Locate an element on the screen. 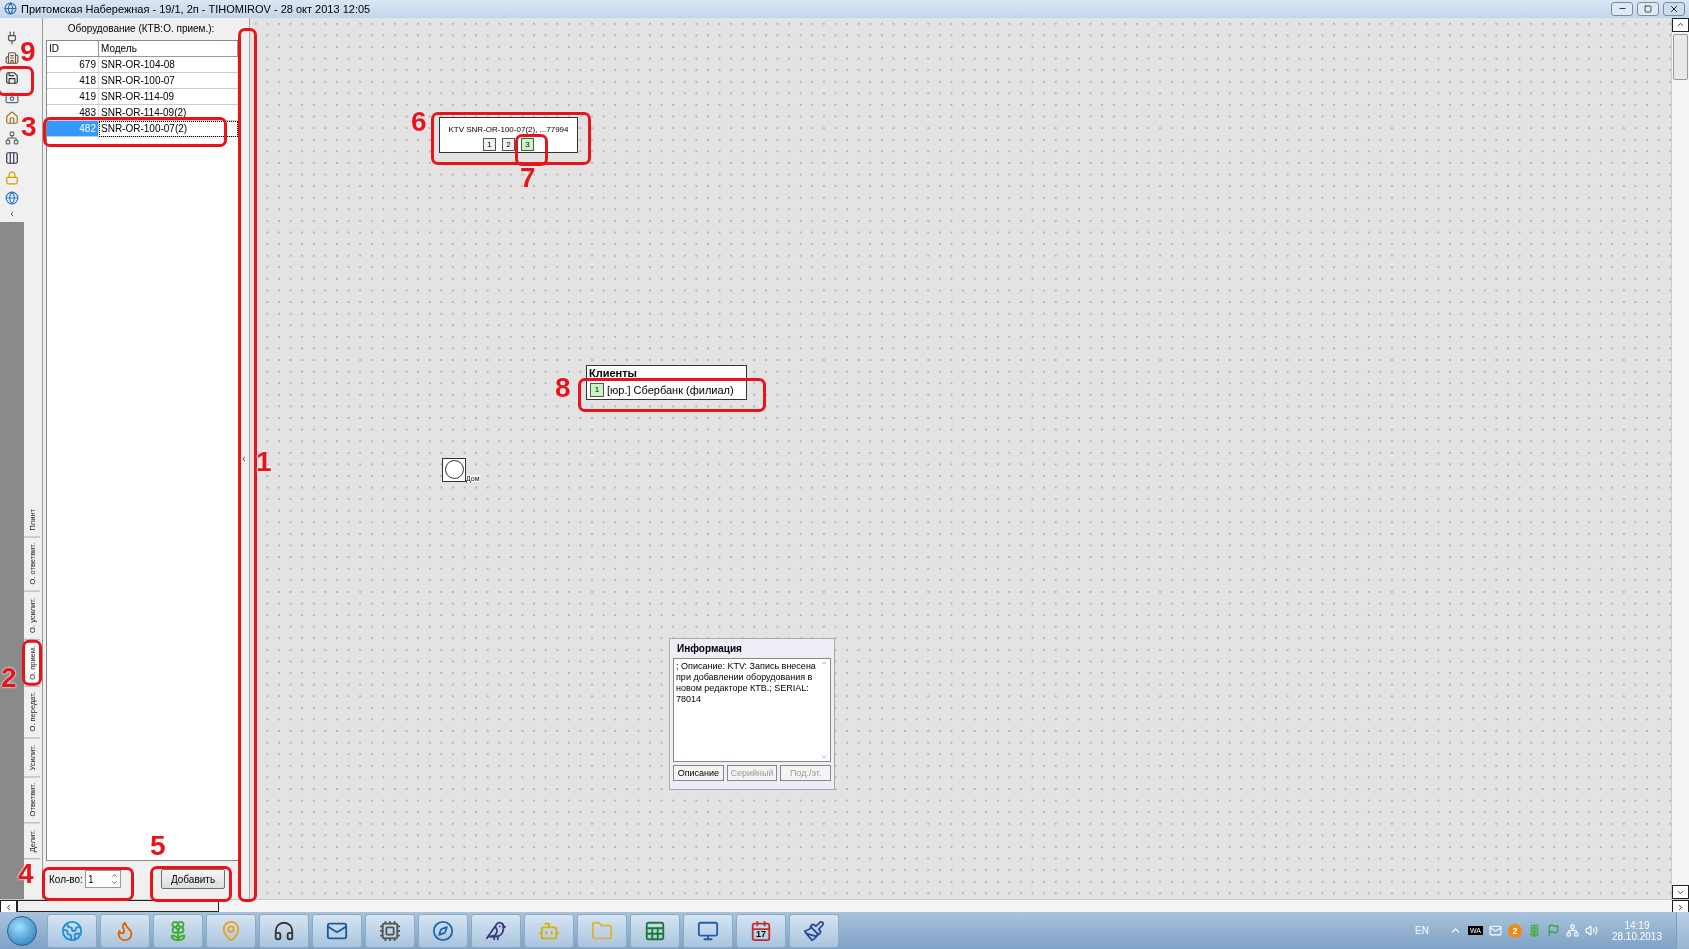 Image resolution: width=1689 pixels, height=949 pixels. port: 3 is located at coordinates (527, 144).